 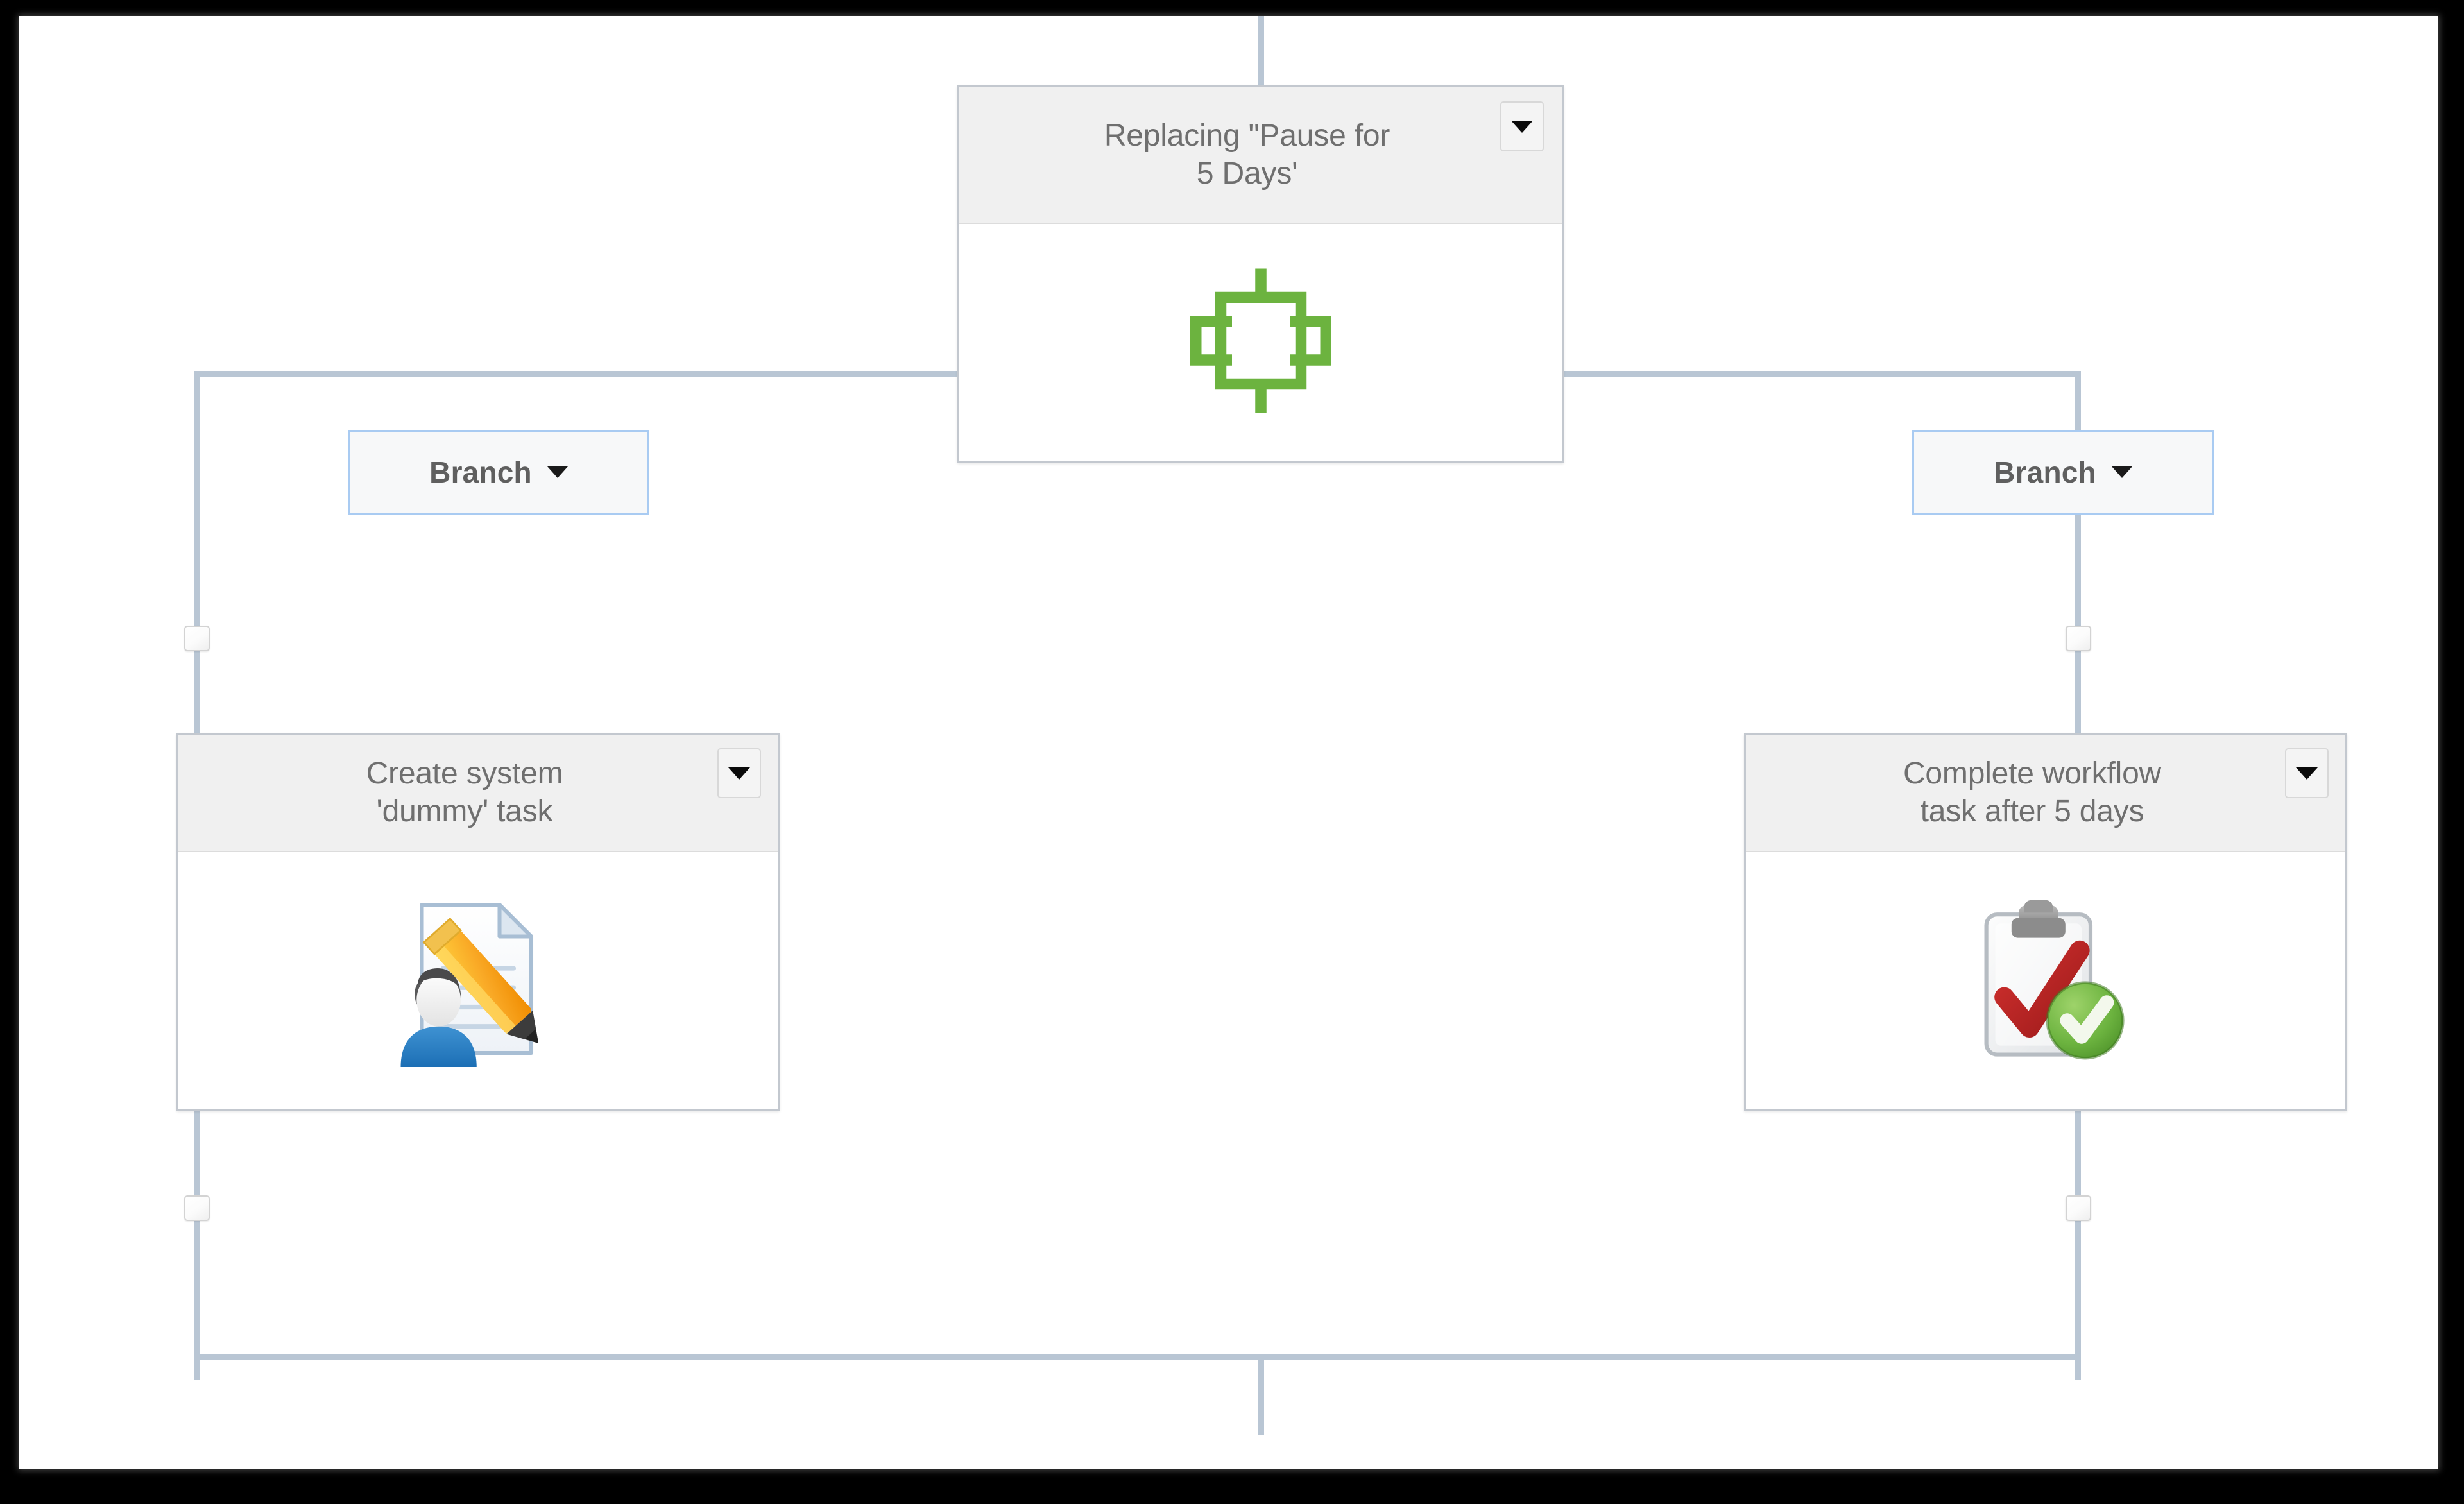 What do you see at coordinates (197, 638) in the screenshot?
I see `left-upper-handle` at bounding box center [197, 638].